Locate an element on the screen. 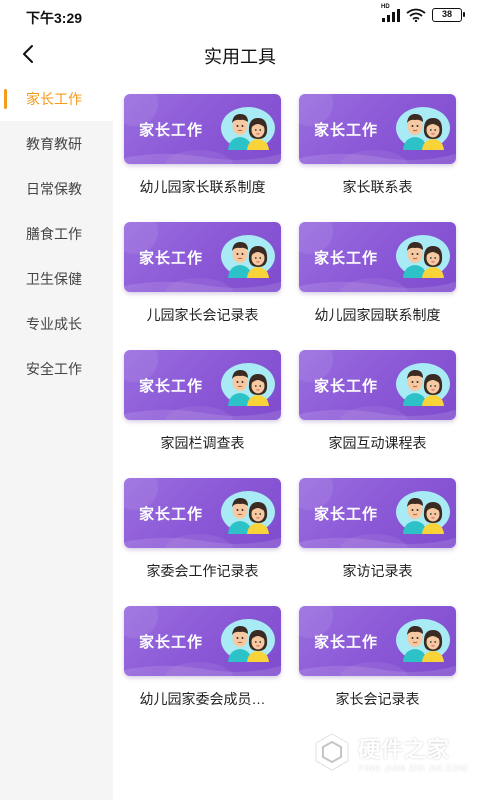 The height and width of the screenshot is (800, 480). watermark-logo-icon is located at coordinates (332, 752).